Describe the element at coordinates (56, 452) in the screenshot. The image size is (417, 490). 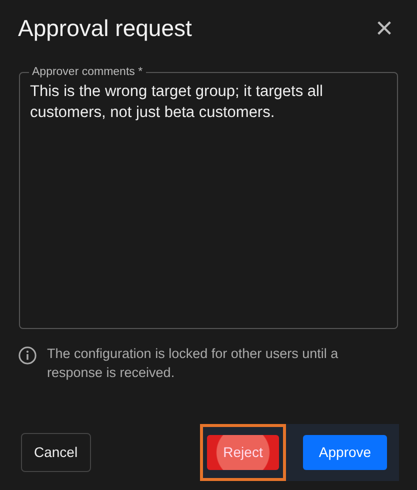
I see `cancel-button: Cancel` at that location.